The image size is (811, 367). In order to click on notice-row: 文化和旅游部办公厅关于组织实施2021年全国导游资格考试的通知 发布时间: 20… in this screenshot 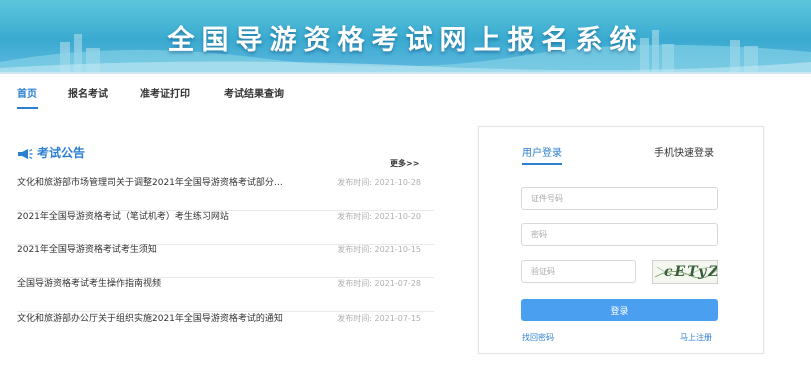, I will do `click(225, 329)`.